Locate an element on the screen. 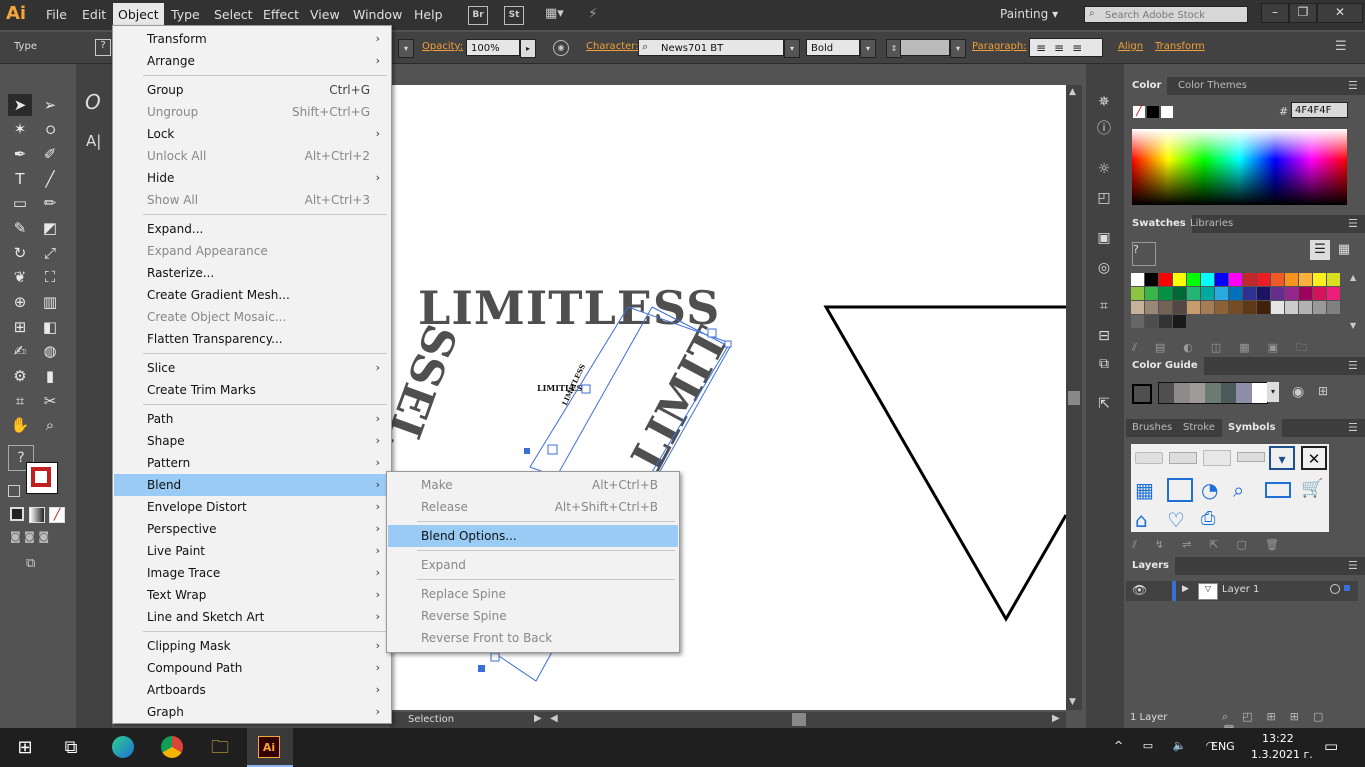  cart-symbol-icon: 🛒 is located at coordinates (1312, 488).